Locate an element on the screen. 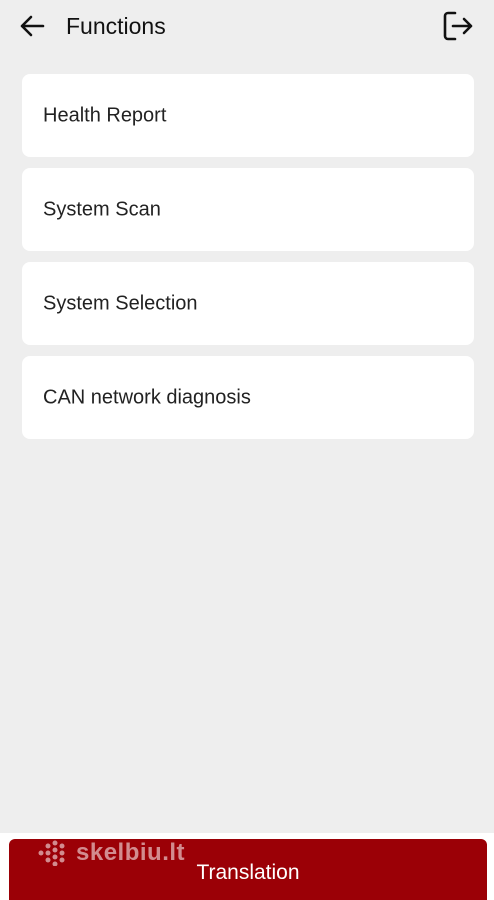 Image resolution: width=494 pixels, height=900 pixels. function-item-can-network-diagnosis: CAN network diagnosis is located at coordinates (248, 397).